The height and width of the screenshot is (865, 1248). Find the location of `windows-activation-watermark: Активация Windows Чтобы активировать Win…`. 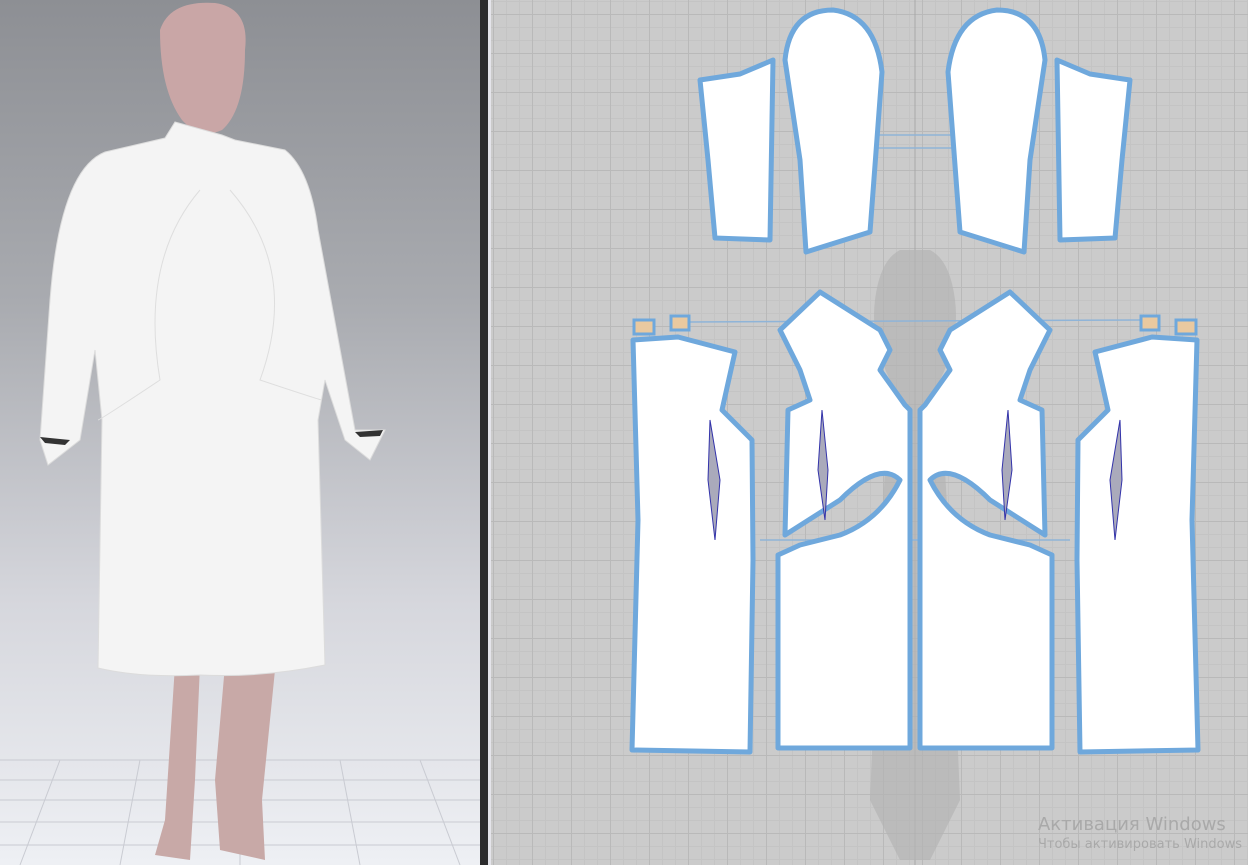

windows-activation-watermark: Активация Windows Чтобы активировать Win… is located at coordinates (1140, 833).